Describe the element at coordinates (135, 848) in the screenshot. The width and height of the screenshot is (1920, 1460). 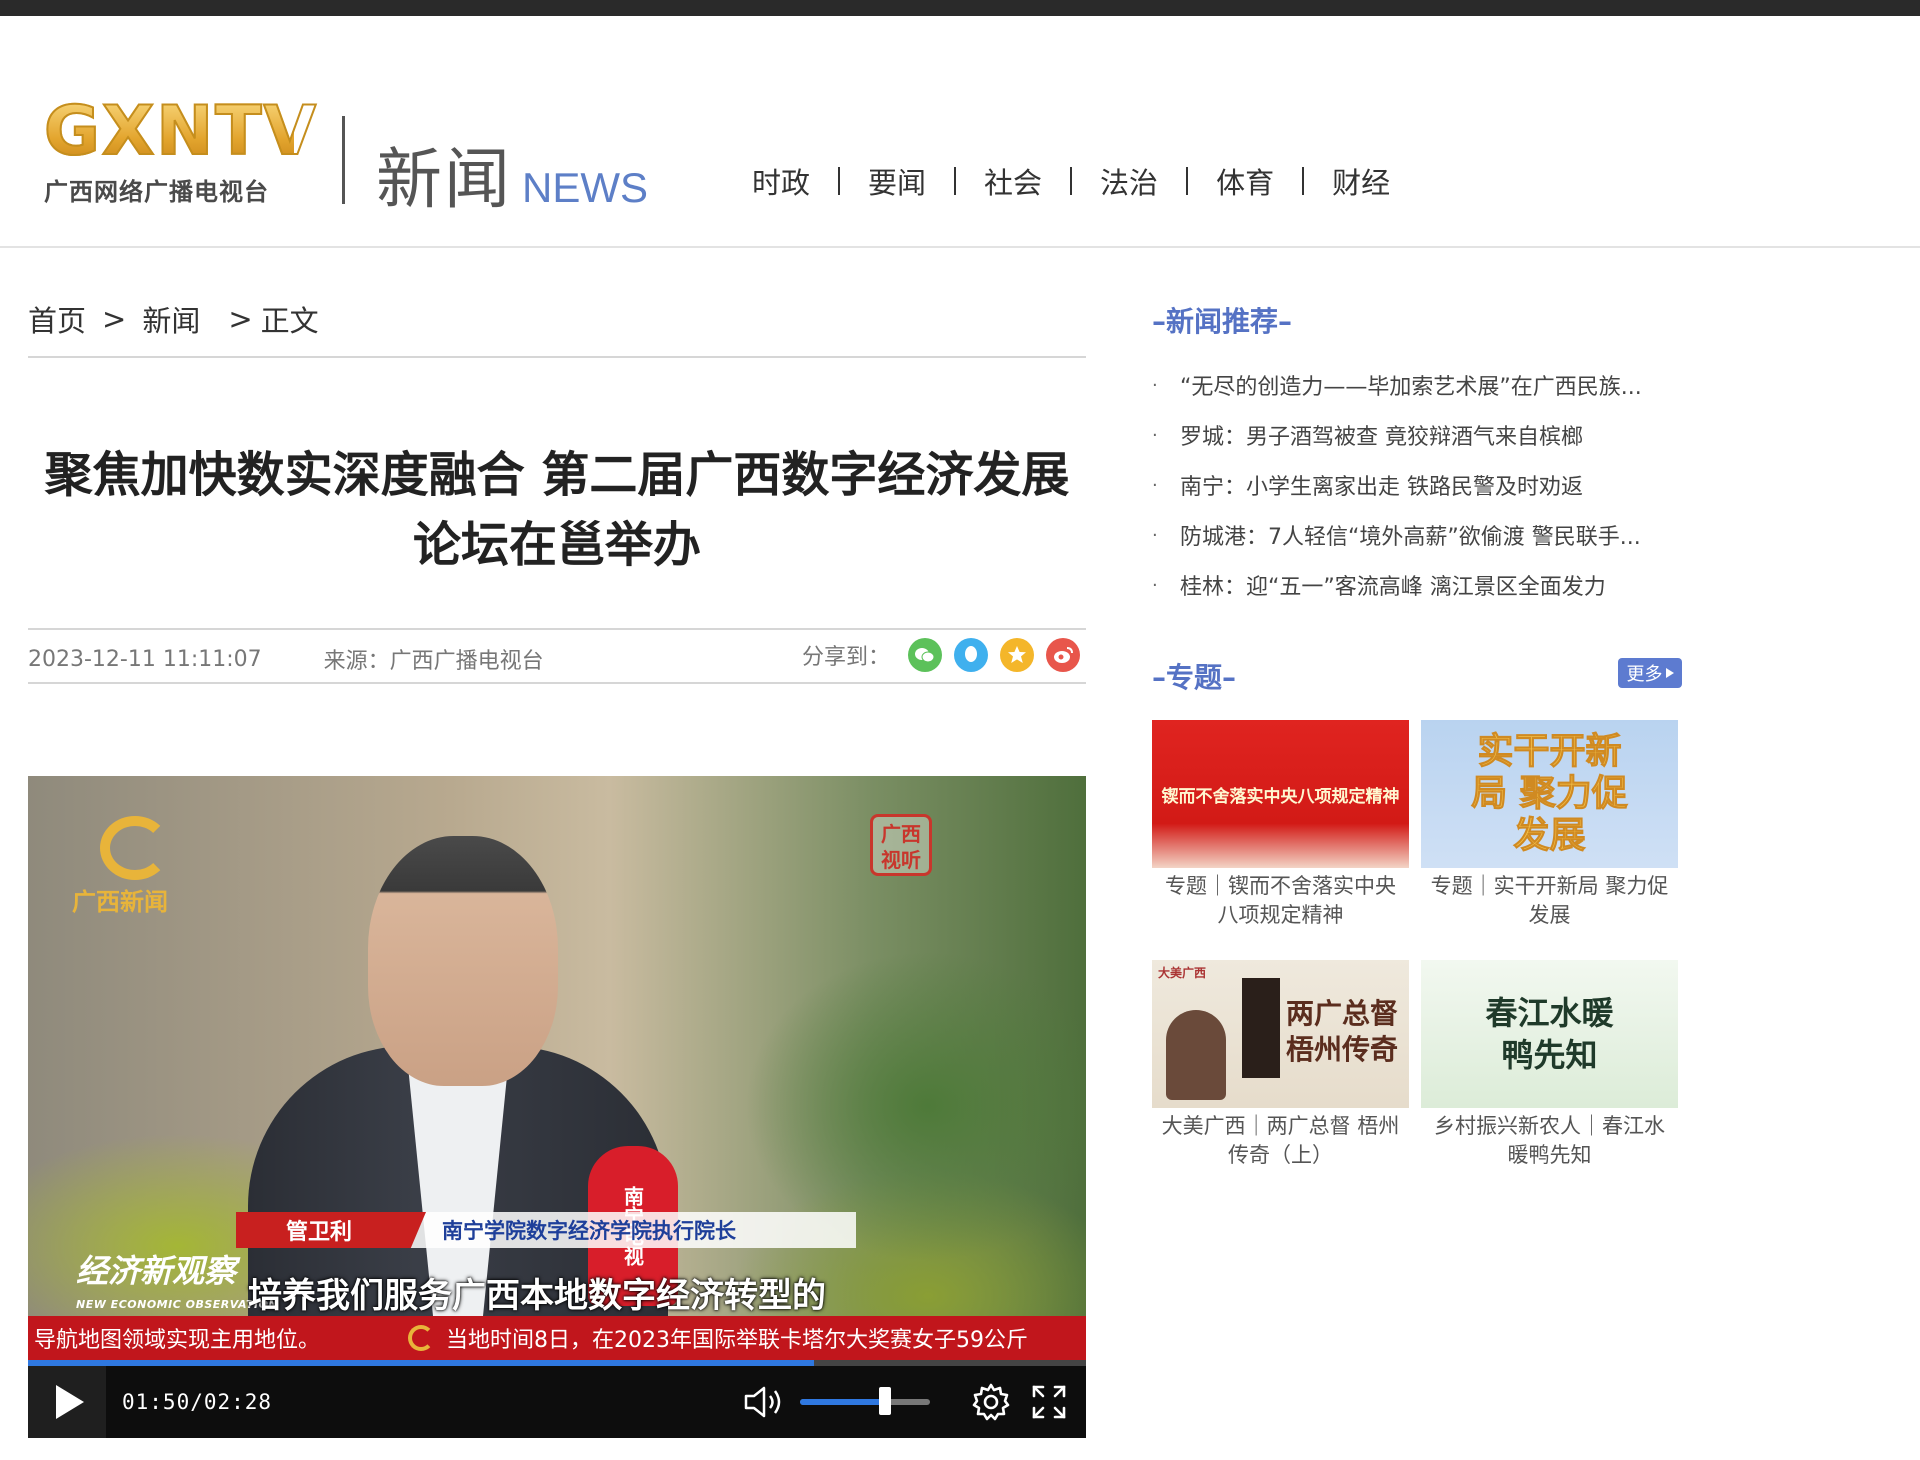
I see `channel-logo-icon` at that location.